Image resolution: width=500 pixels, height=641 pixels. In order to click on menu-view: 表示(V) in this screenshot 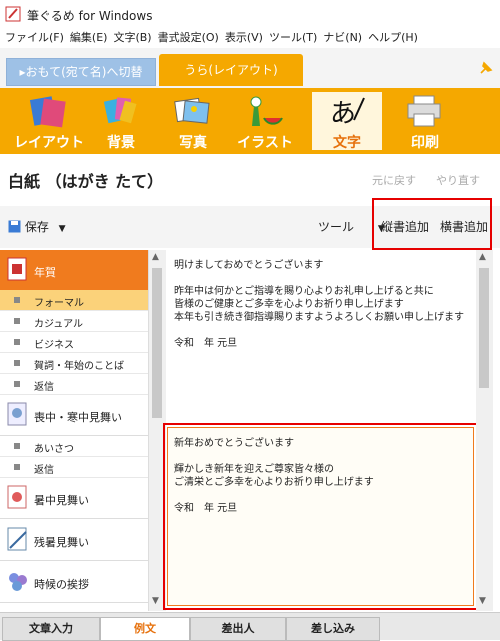, I will do `click(244, 38)`.